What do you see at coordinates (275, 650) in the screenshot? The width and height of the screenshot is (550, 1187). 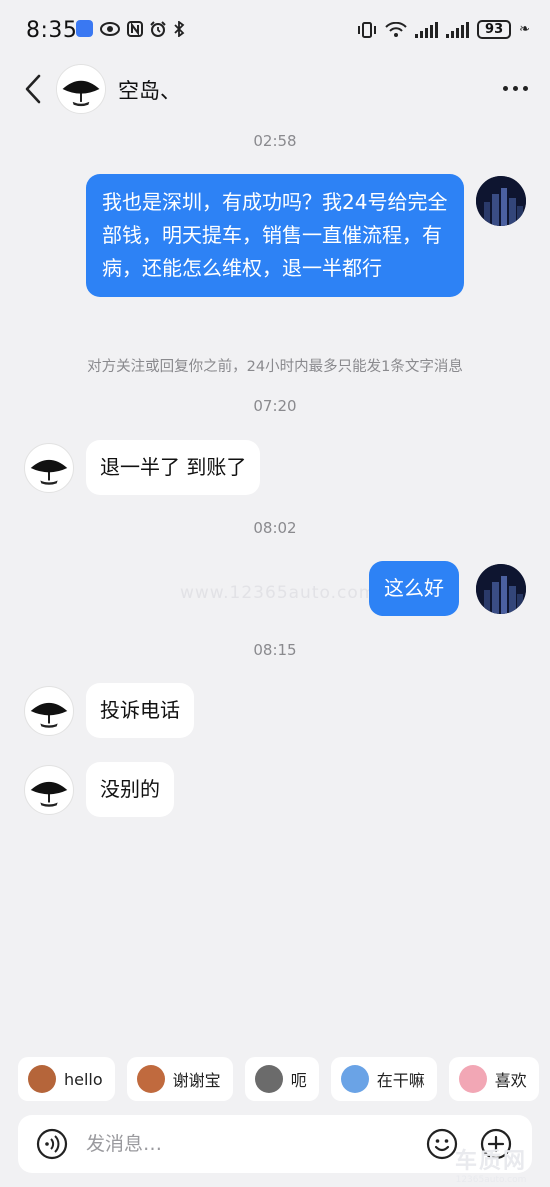 I see `timestamp: 08:15` at bounding box center [275, 650].